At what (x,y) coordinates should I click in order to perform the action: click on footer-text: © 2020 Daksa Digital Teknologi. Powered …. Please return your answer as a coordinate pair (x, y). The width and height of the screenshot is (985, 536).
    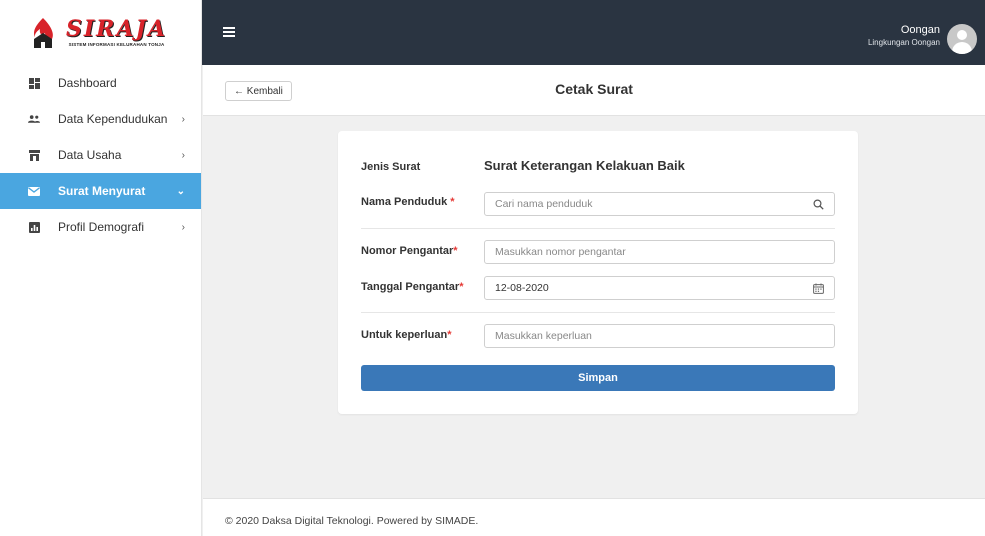
    Looking at the image, I should click on (352, 521).